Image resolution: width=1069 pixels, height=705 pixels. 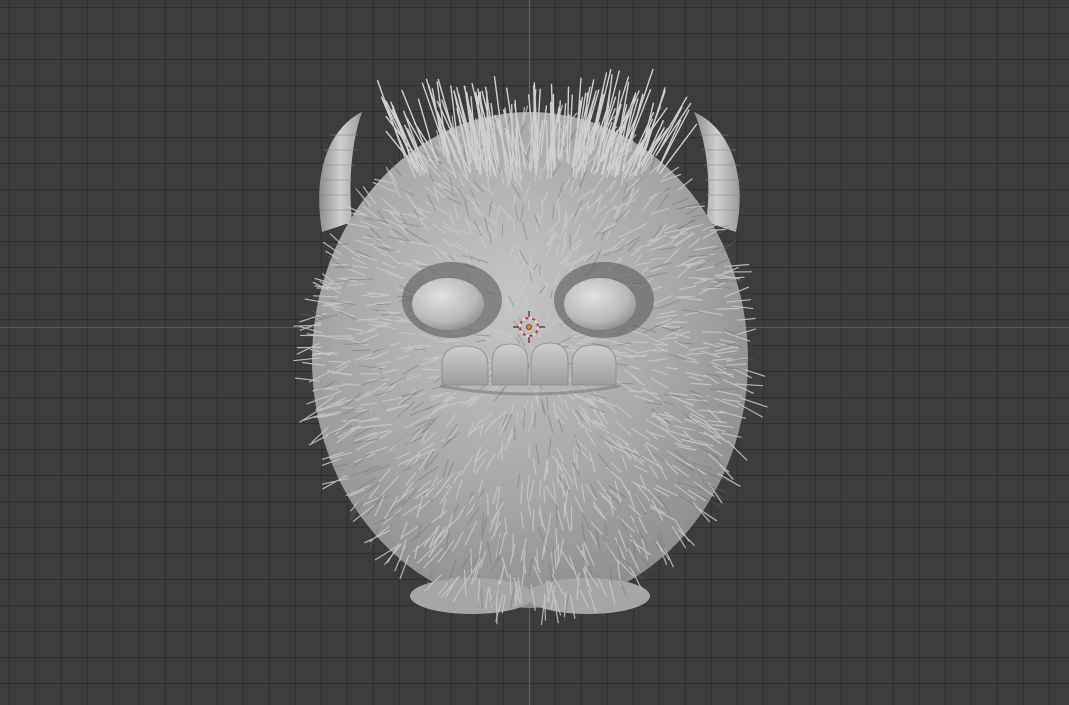 What do you see at coordinates (604, 300) in the screenshot?
I see `right-eye` at bounding box center [604, 300].